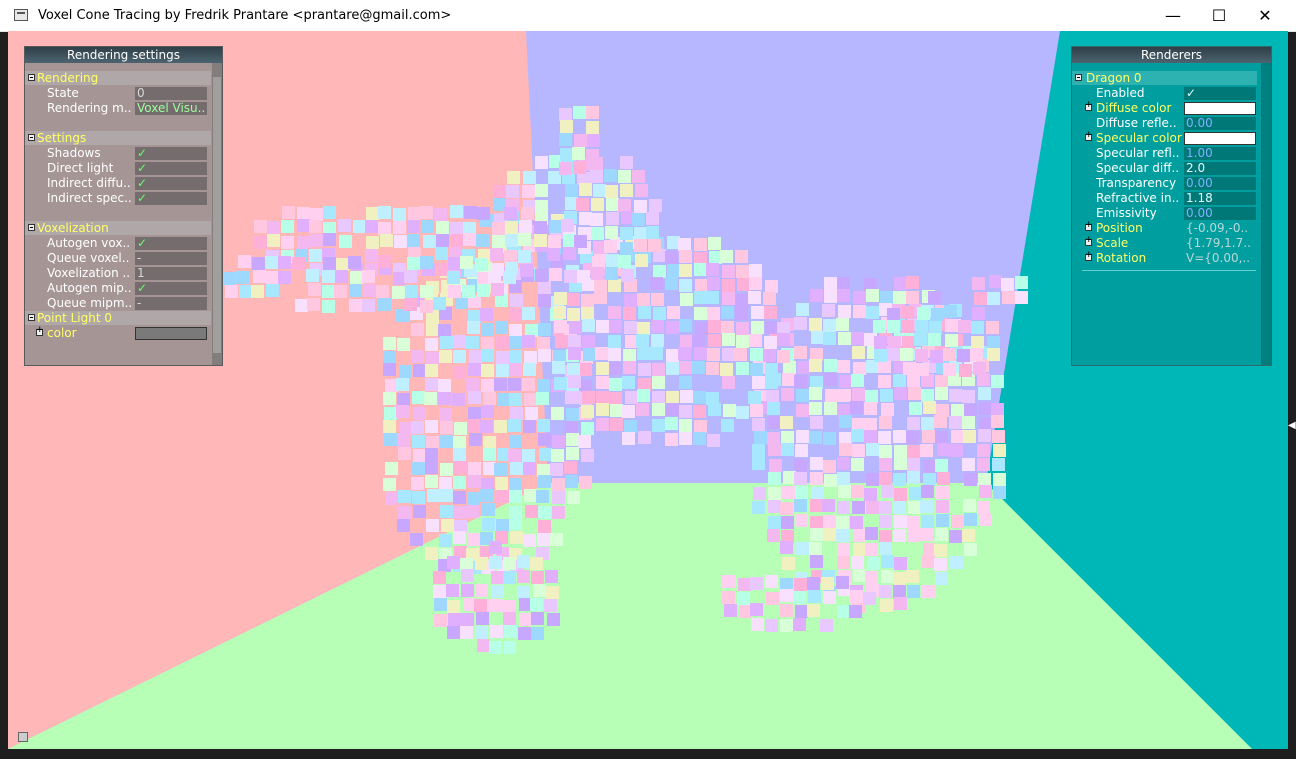 The height and width of the screenshot is (759, 1296). Describe the element at coordinates (171, 333) in the screenshot. I see `point-light-color-swatch` at that location.